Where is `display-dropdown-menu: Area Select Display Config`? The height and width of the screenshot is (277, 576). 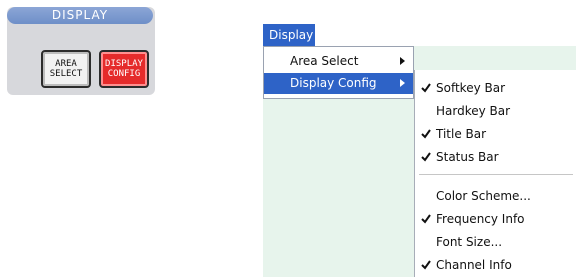 display-dropdown-menu: Area Select Display Config is located at coordinates (338, 72).